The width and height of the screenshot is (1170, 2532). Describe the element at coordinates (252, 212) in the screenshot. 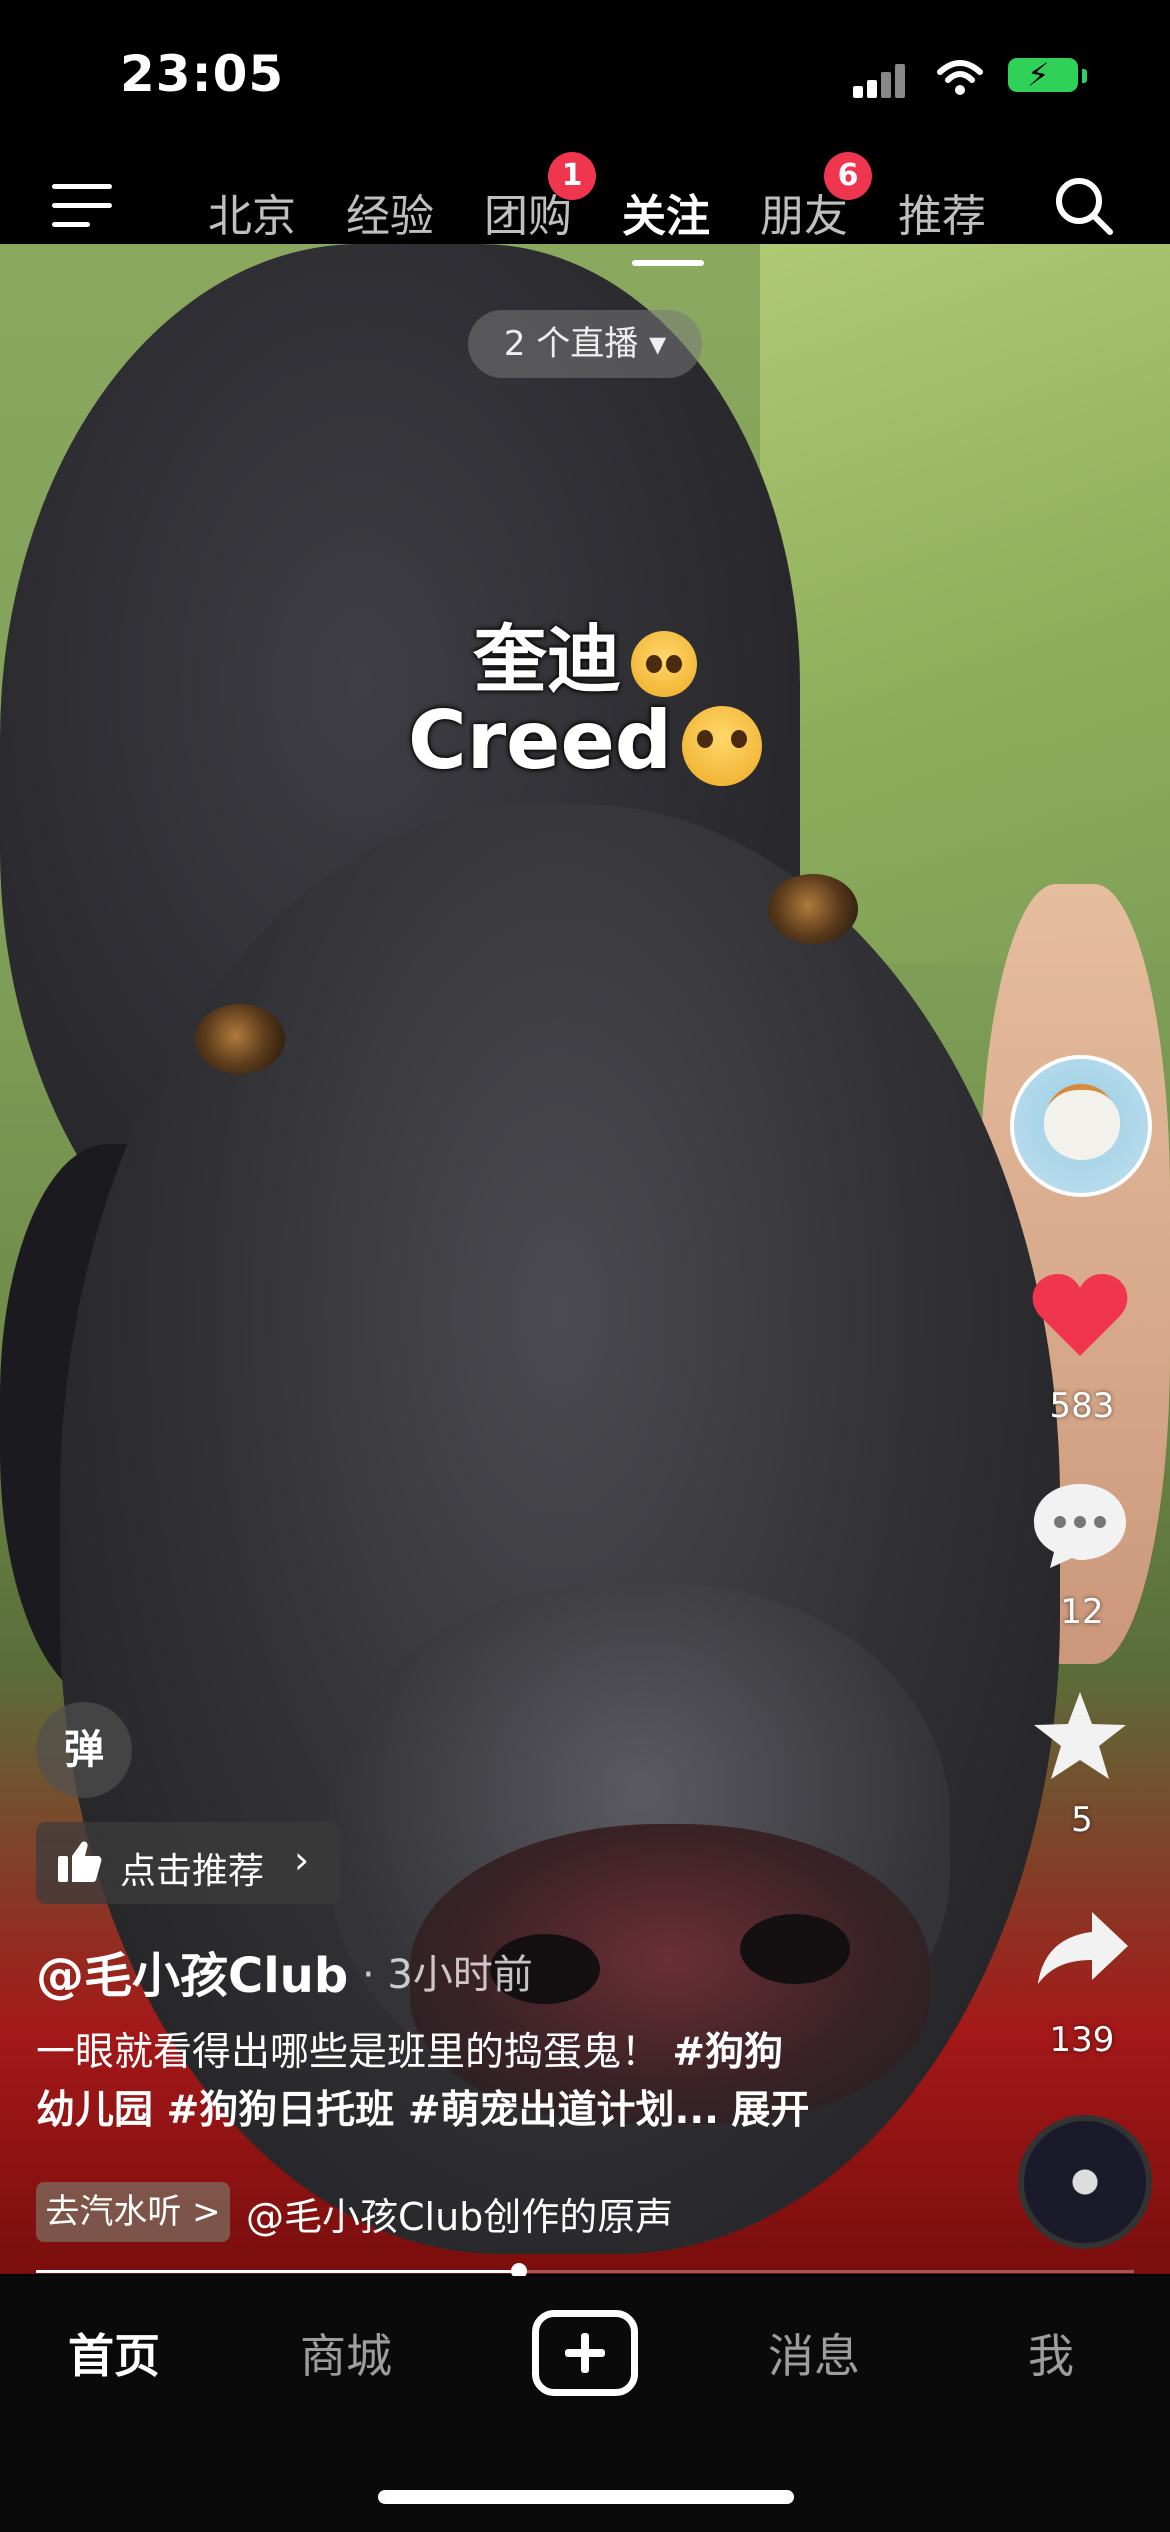

I see `tab-beijing: 北京` at that location.